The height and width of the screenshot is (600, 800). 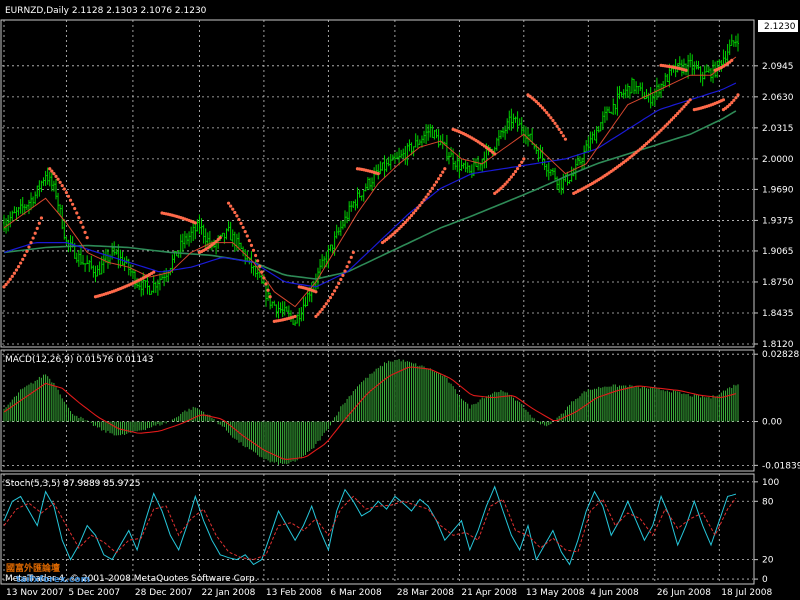 I want to click on macd-title: MACD(12,26,9) 0.01576 0.01143, so click(x=79, y=360).